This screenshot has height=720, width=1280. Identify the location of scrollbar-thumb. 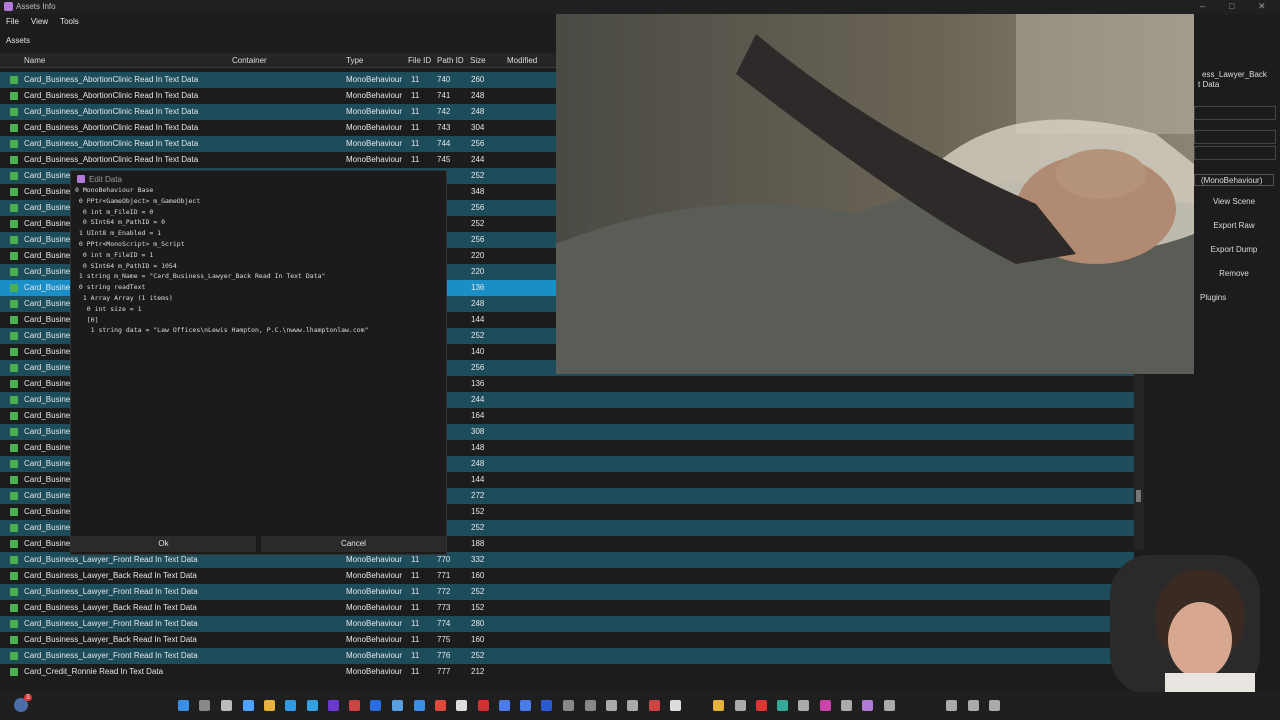
(1138, 496).